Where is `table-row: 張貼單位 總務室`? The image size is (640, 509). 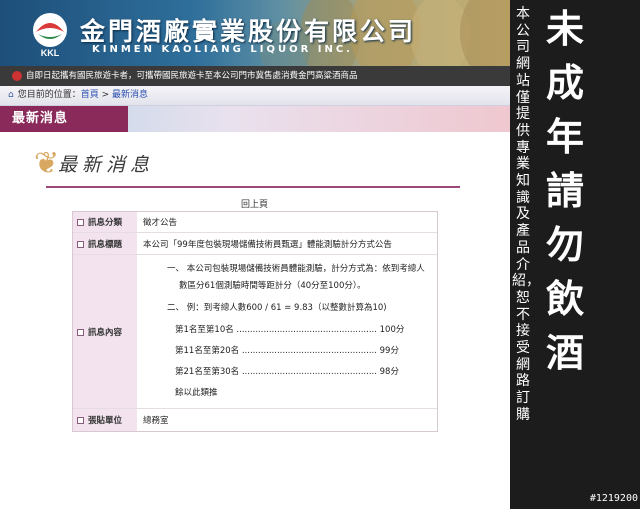 table-row: 張貼單位 總務室 is located at coordinates (255, 420).